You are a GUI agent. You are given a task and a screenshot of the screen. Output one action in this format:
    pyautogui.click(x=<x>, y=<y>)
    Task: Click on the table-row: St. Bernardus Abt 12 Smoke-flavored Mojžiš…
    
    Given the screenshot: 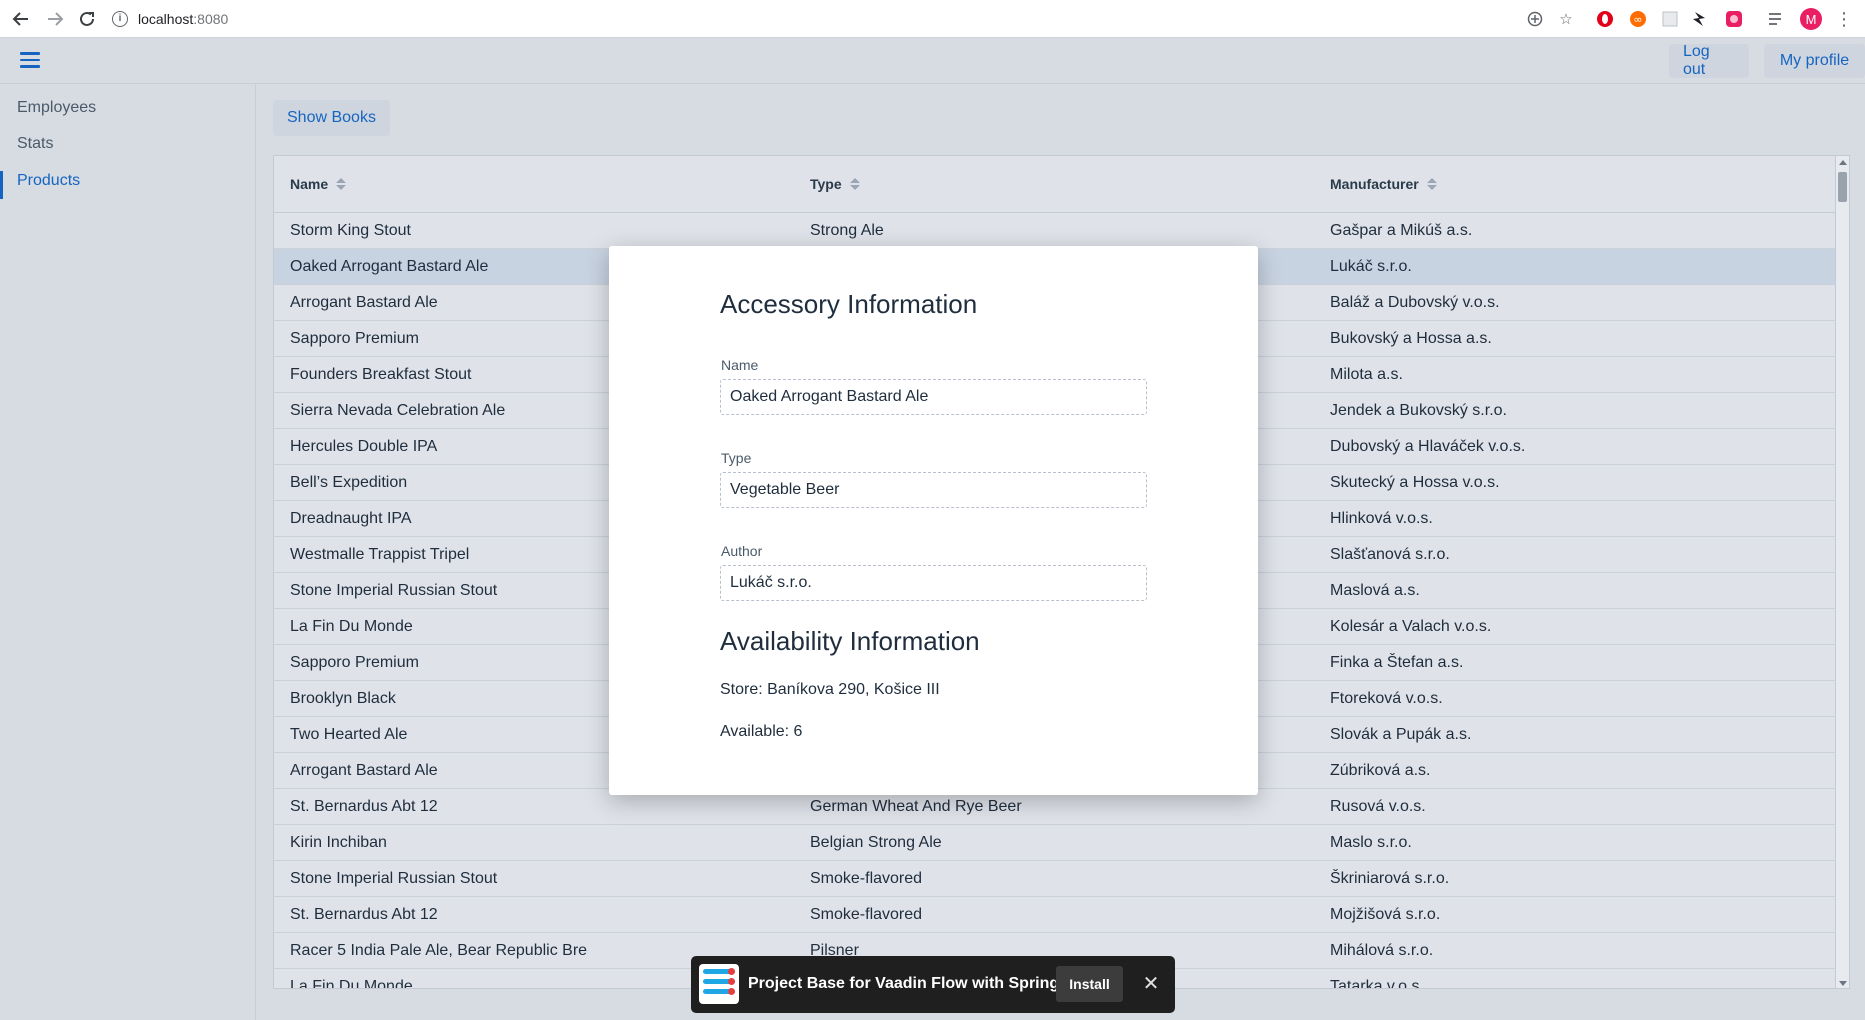 What is the action you would take?
    pyautogui.click(x=1055, y=915)
    